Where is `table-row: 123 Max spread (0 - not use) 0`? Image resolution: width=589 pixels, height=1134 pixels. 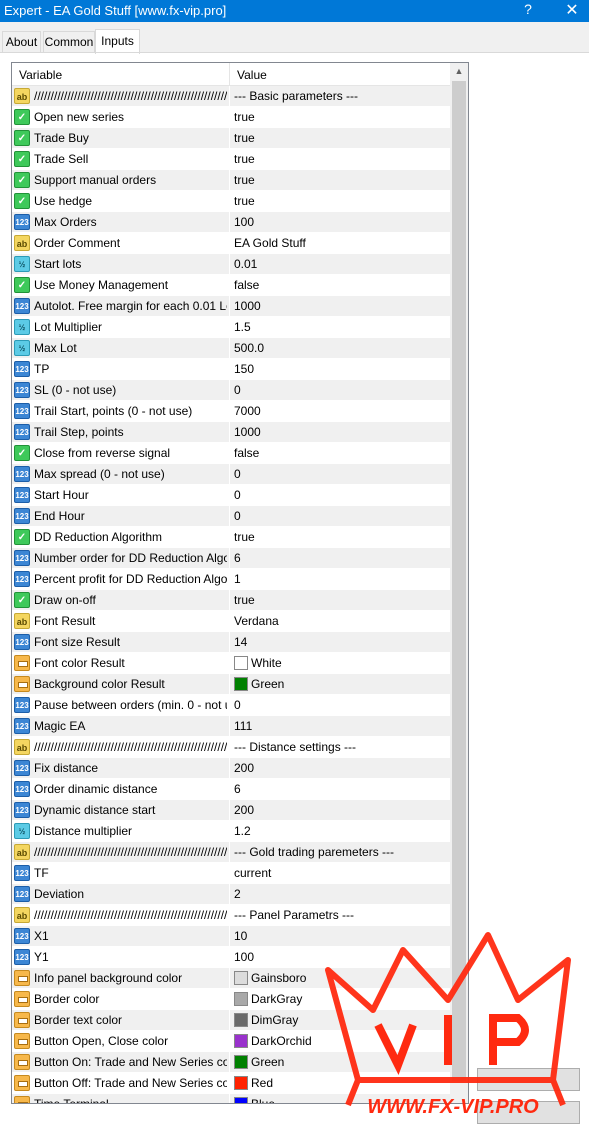 table-row: 123 Max spread (0 - not use) 0 is located at coordinates (231, 474).